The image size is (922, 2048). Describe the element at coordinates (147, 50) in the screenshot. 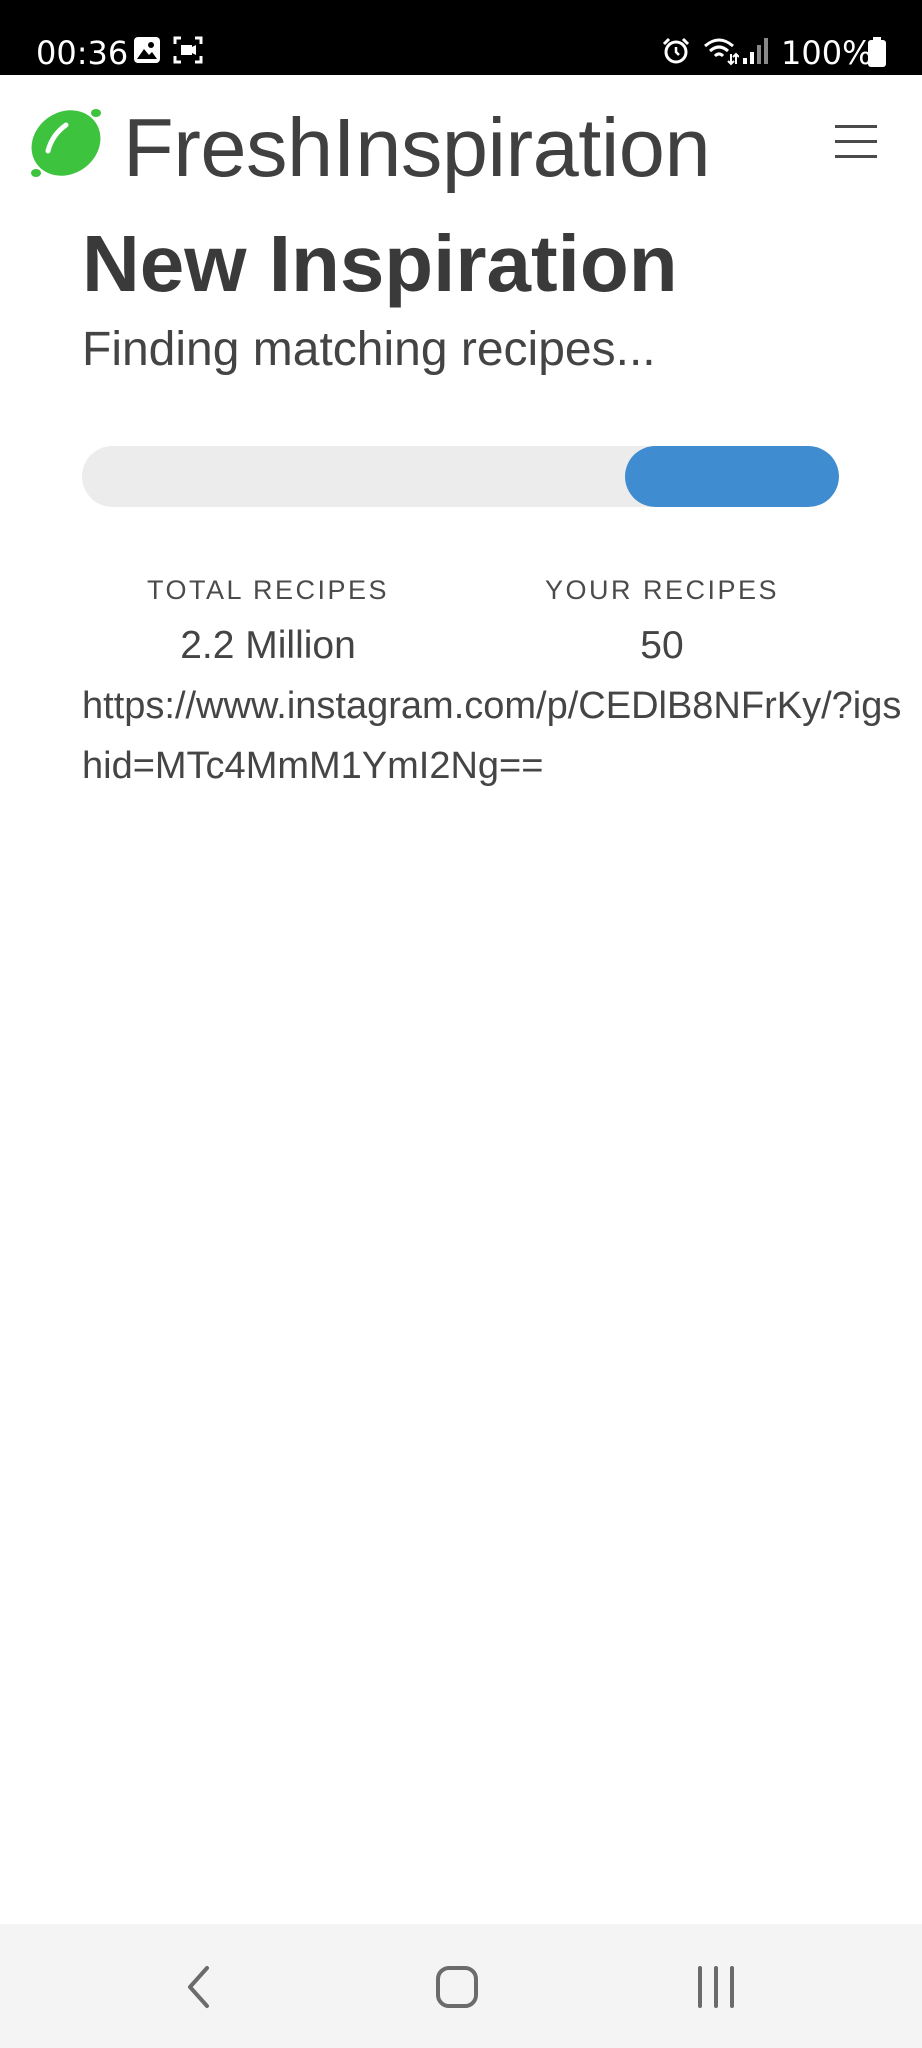

I see `image-icon` at that location.